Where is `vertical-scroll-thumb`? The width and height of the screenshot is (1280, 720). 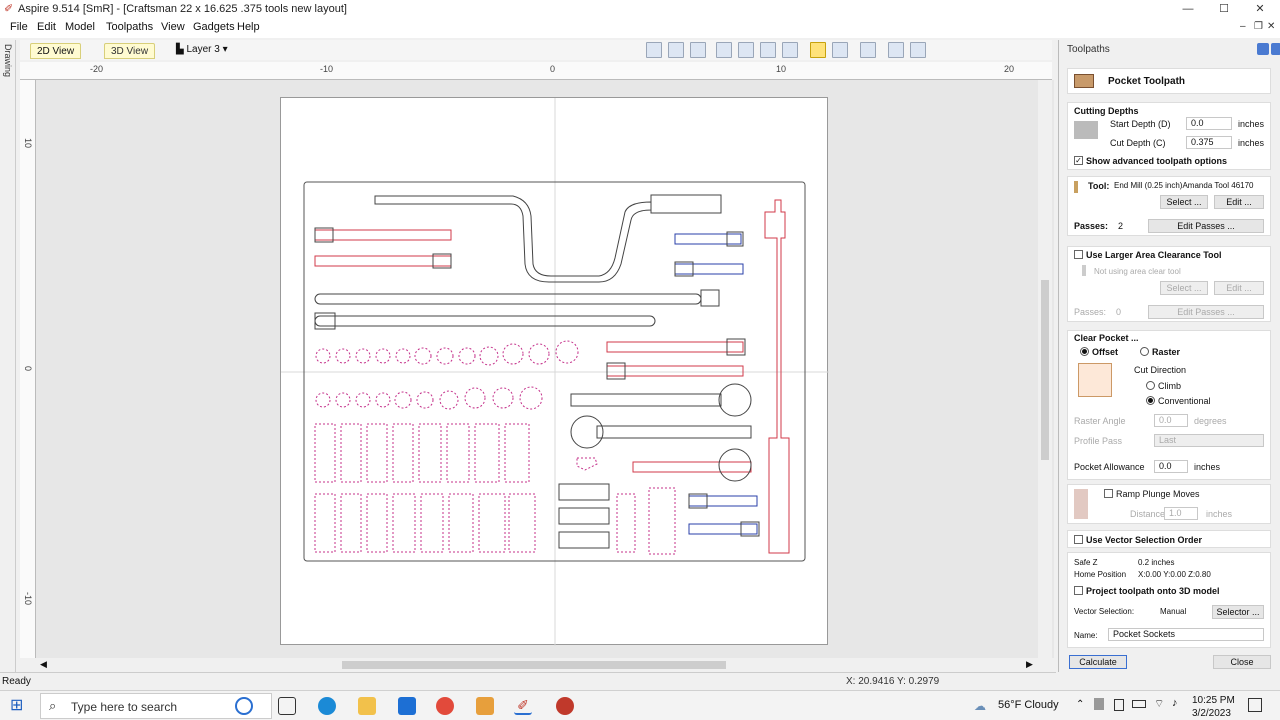
vertical-scroll-thumb is located at coordinates (1045, 370).